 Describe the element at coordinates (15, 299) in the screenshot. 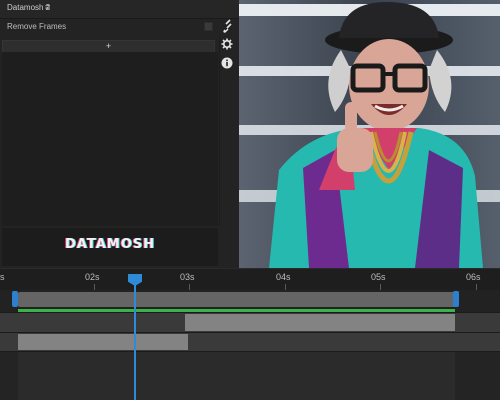

I see `clip-start-handle` at that location.